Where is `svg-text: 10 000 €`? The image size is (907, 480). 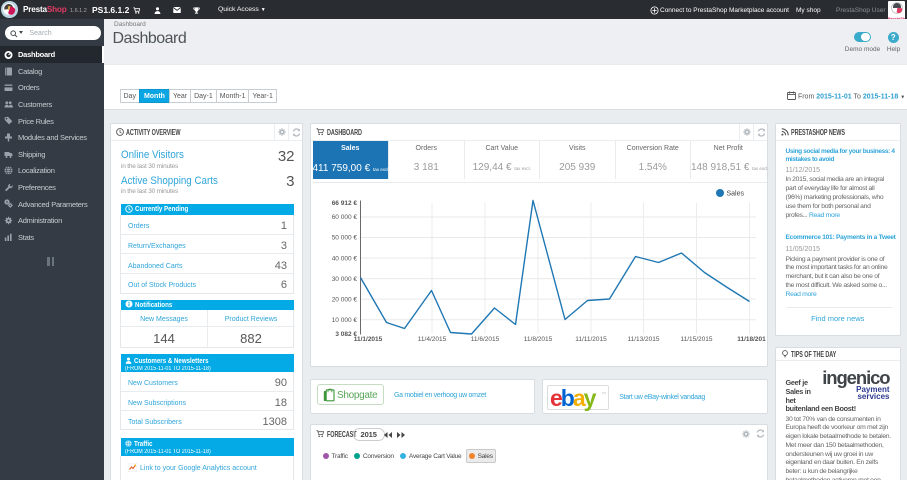
svg-text: 10 000 € is located at coordinates (344, 319).